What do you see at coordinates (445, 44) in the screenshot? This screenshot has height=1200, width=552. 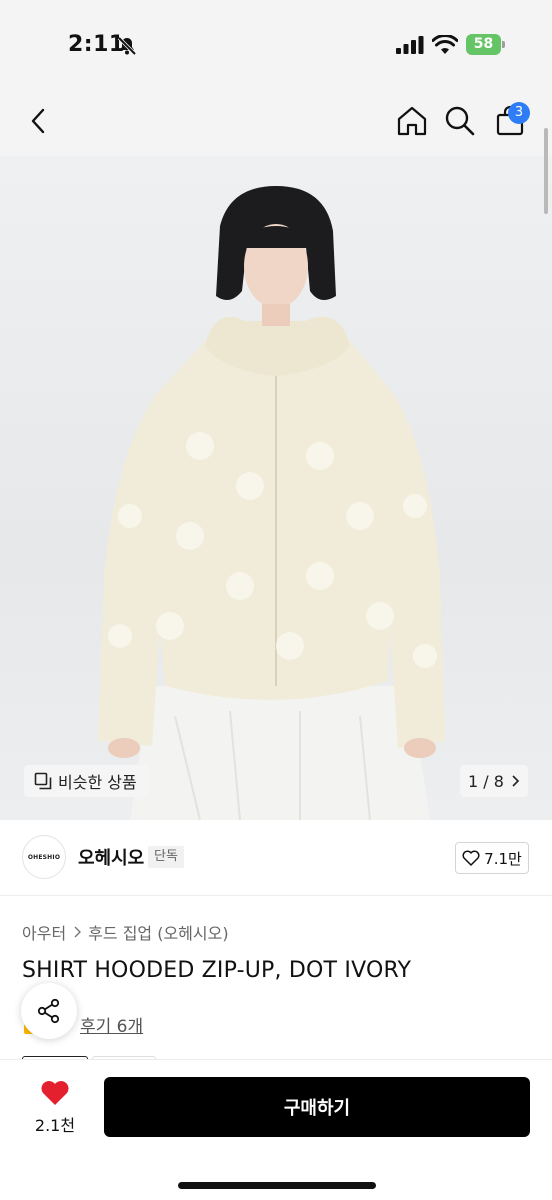 I see `wifi-icon` at bounding box center [445, 44].